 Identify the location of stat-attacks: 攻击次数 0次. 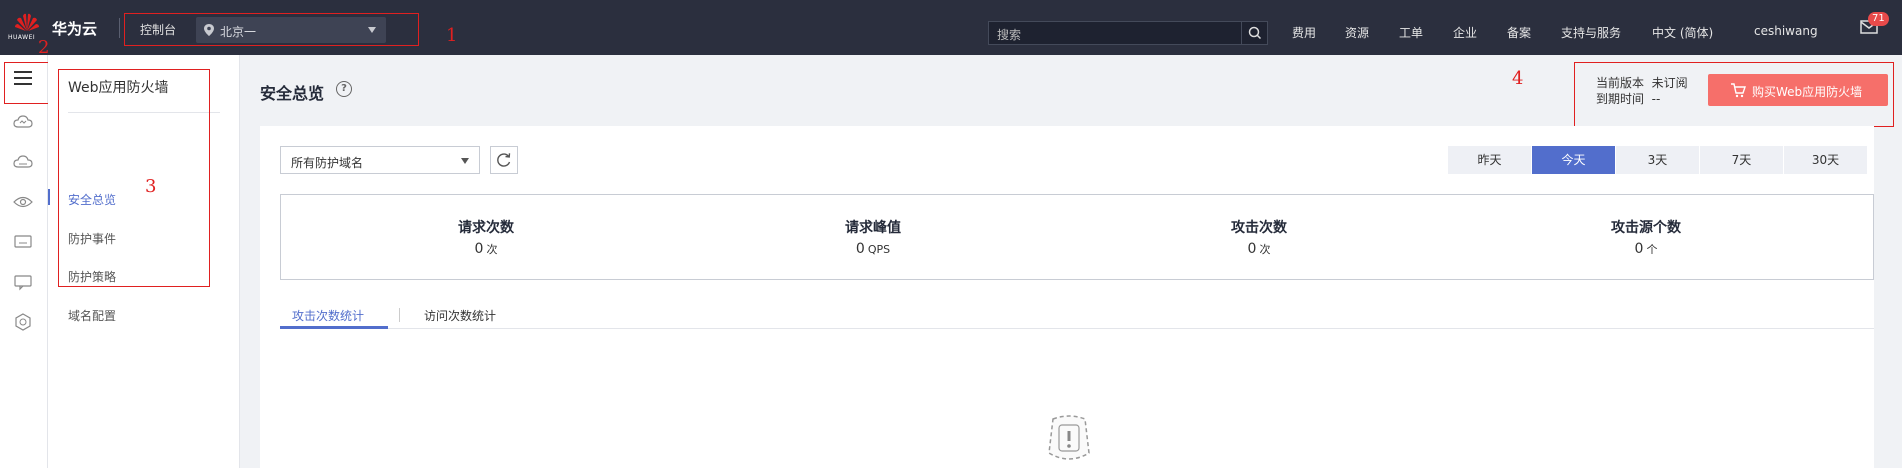
(1259, 237).